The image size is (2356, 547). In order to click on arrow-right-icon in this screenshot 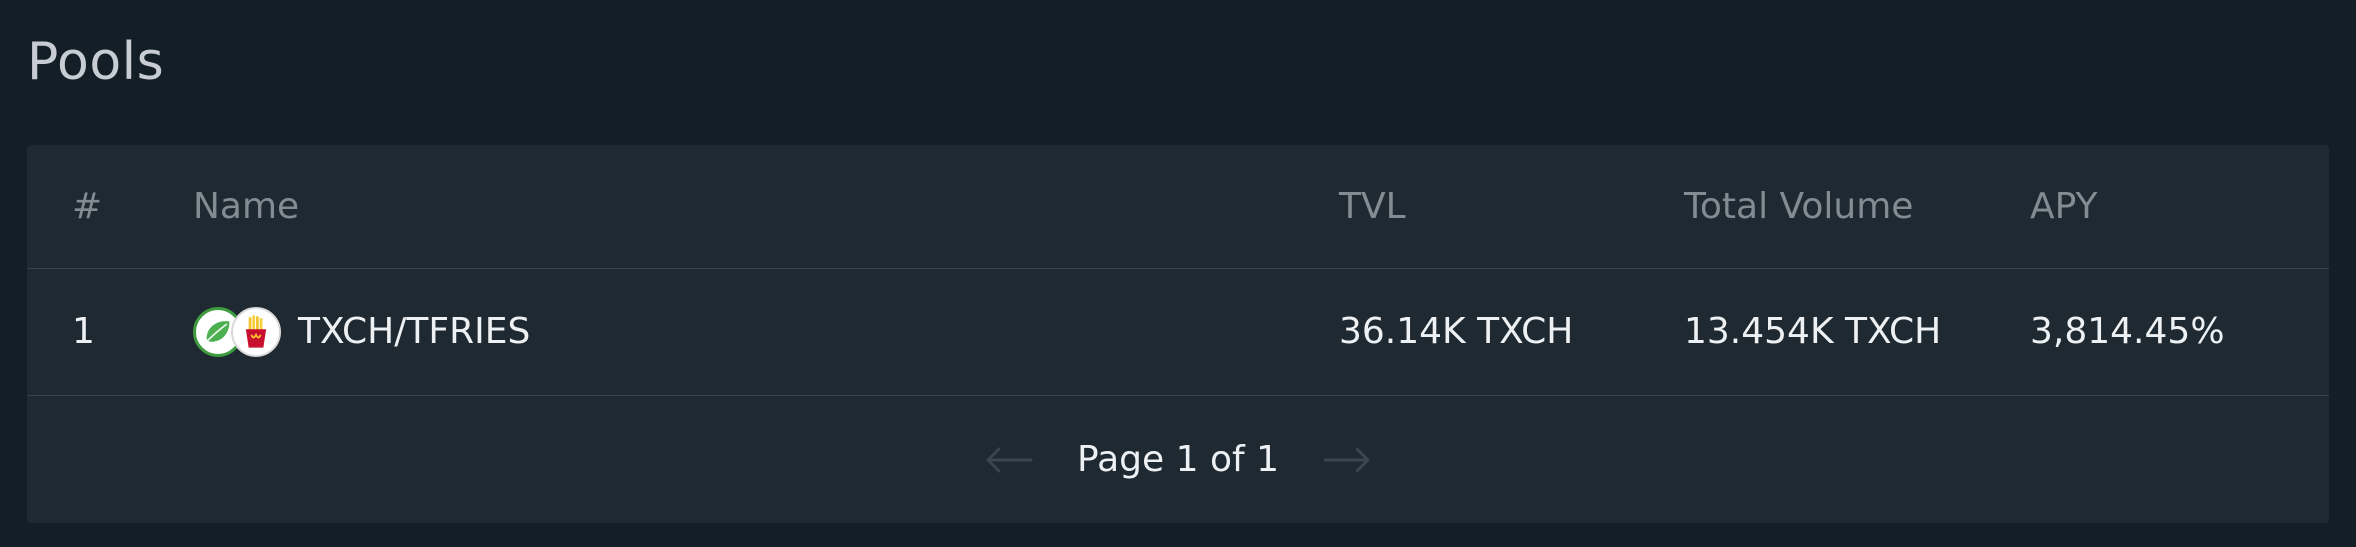, I will do `click(1347, 460)`.